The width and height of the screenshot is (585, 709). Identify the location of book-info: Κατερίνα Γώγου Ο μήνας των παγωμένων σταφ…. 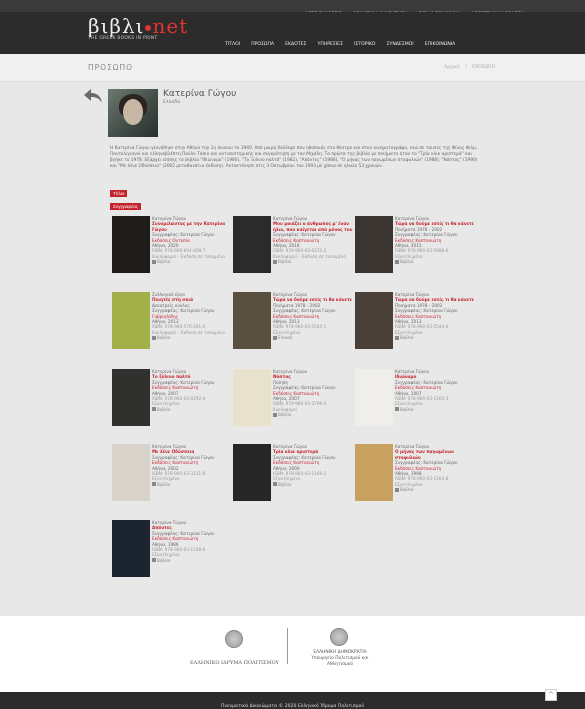
(435, 468).